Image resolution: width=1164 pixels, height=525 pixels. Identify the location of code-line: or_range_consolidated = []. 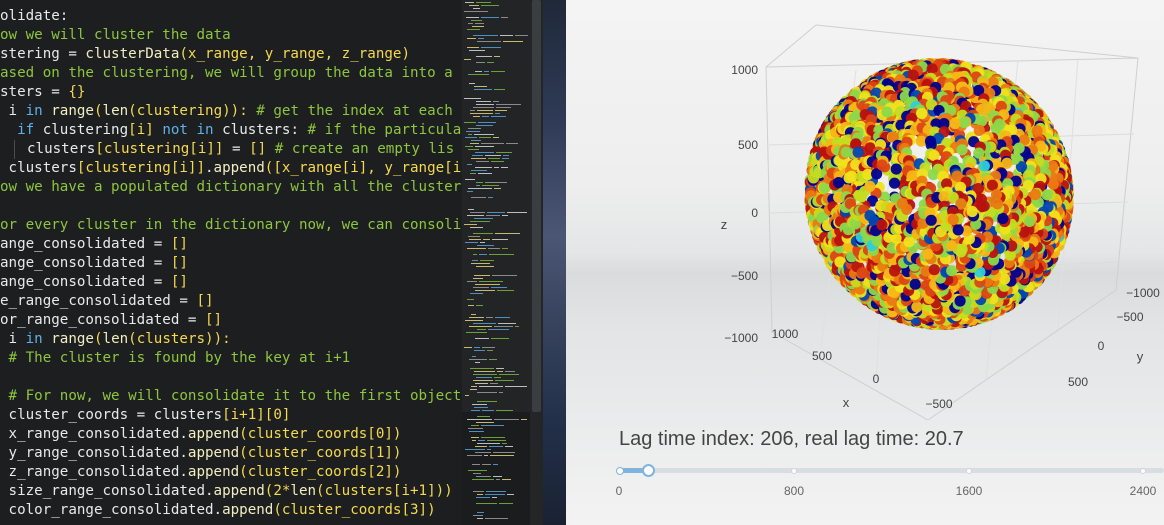
(231, 320).